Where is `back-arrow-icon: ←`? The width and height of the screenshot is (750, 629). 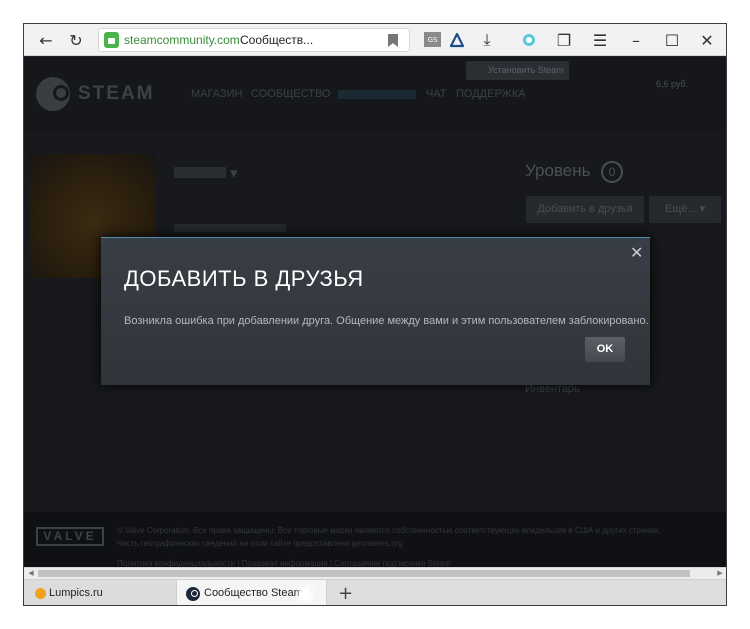 back-arrow-icon: ← is located at coordinates (46, 40).